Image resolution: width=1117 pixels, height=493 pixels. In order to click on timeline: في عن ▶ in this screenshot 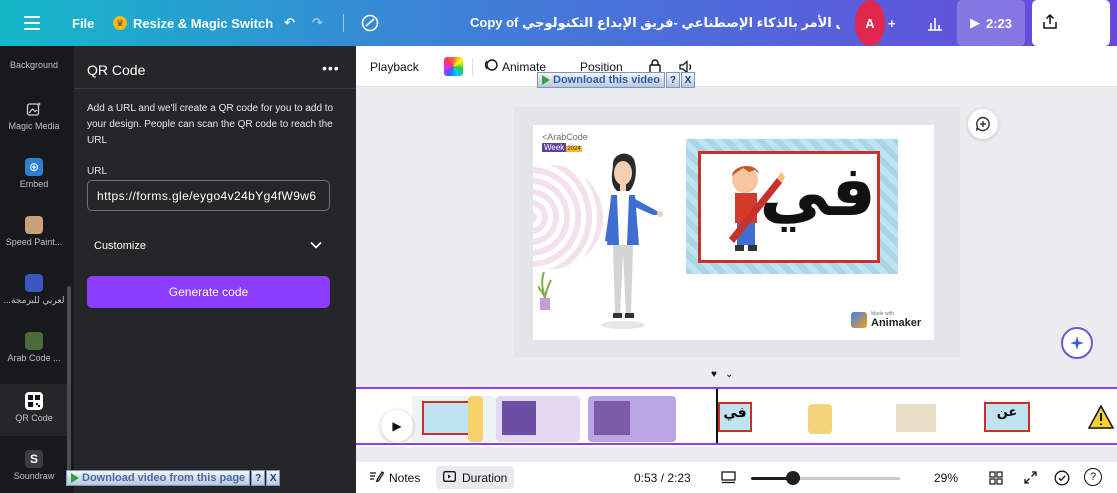, I will do `click(736, 417)`.